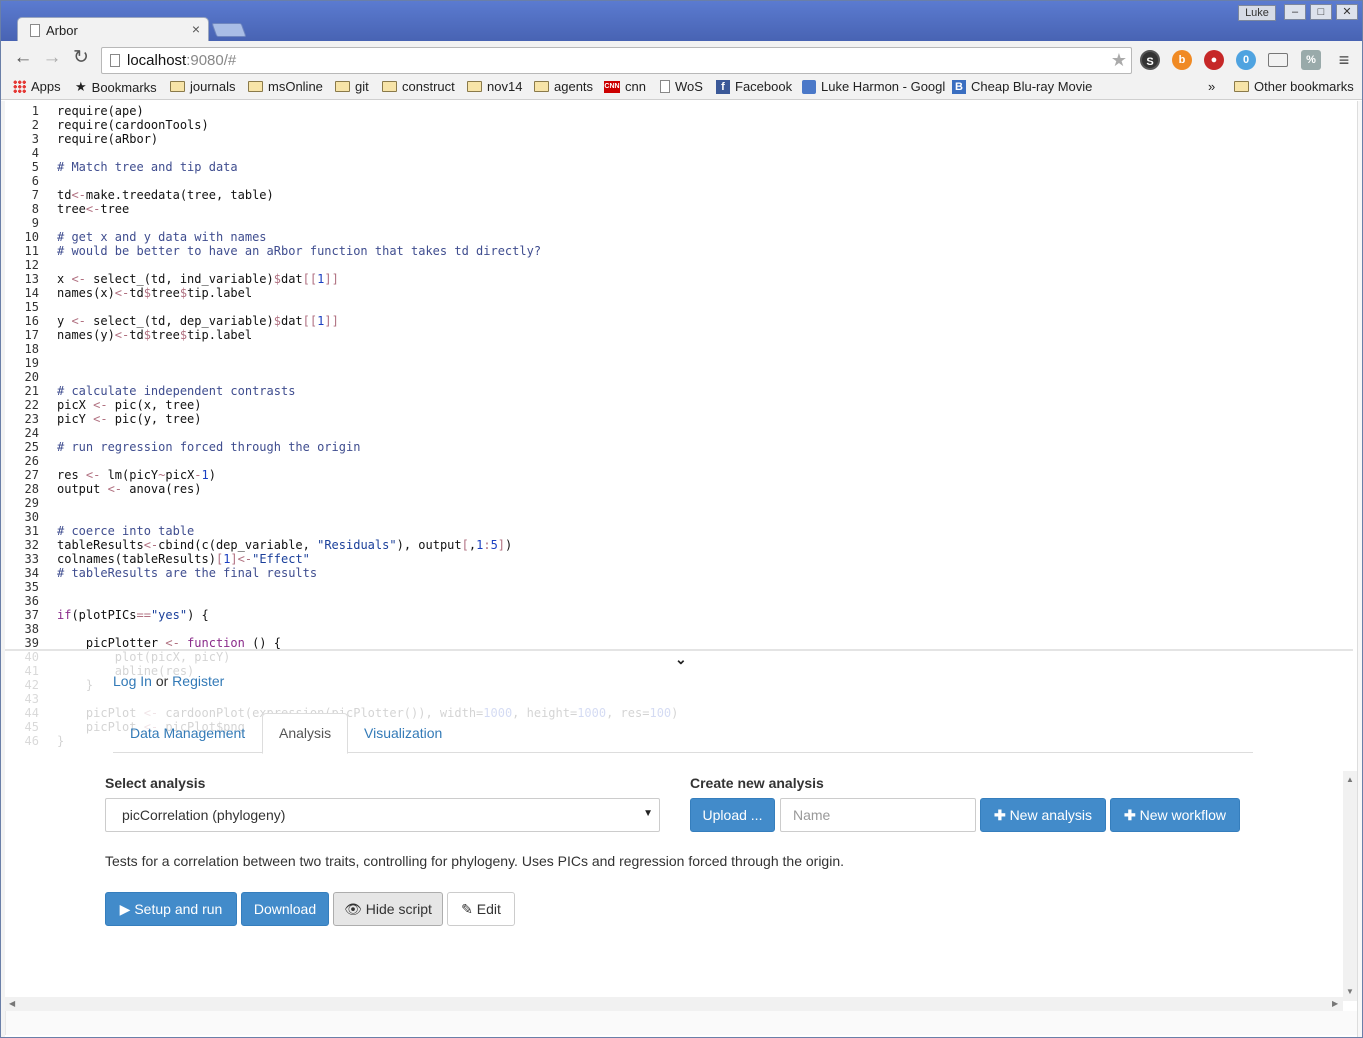  I want to click on register-link: Register, so click(198, 681).